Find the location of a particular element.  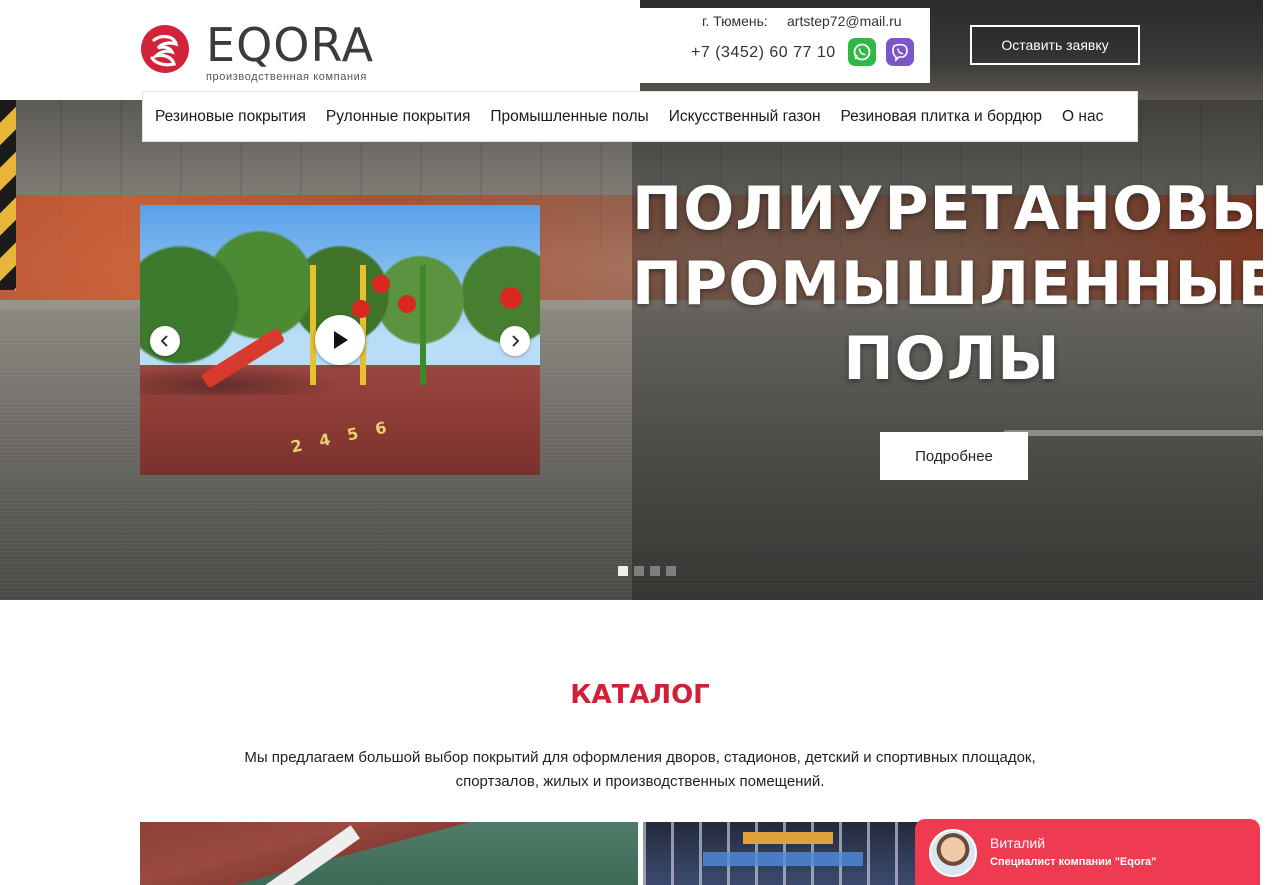

logo-subtitle: производственная компания is located at coordinates (286, 77).